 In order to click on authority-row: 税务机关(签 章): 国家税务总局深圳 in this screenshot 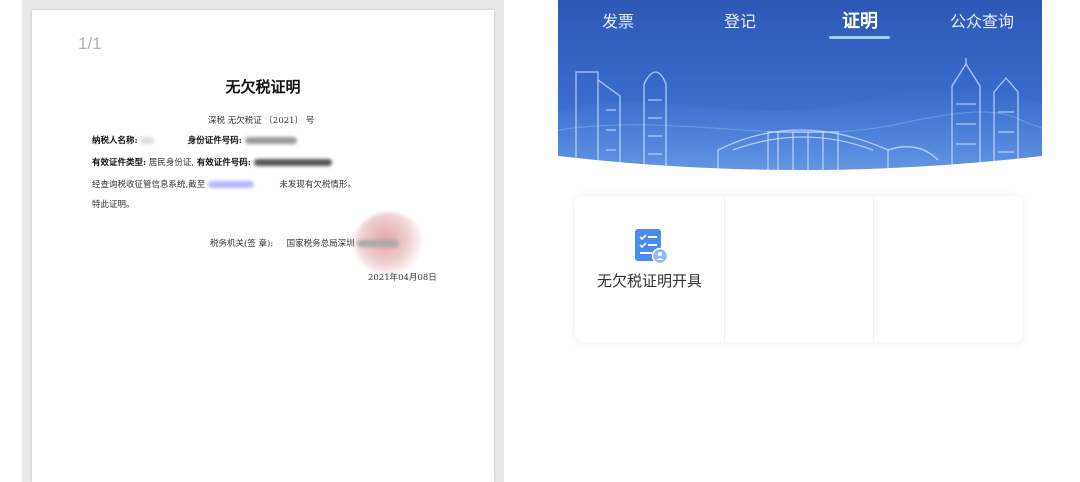, I will do `click(305, 243)`.